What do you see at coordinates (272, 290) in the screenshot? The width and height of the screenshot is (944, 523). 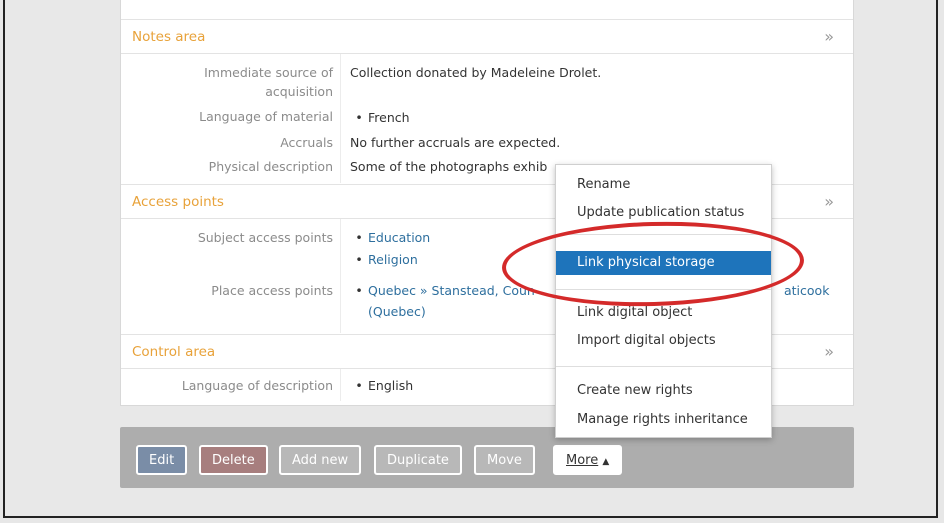 I see `field-label-place-access: Place access points` at bounding box center [272, 290].